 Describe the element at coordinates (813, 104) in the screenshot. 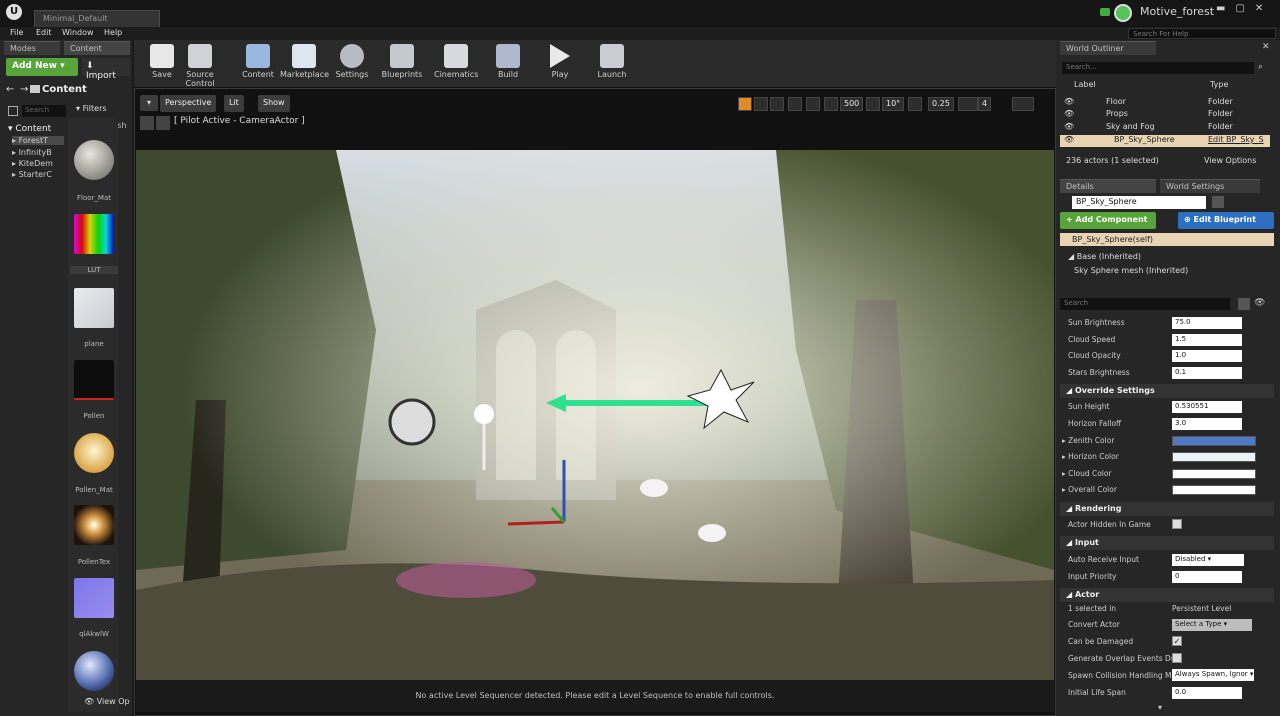

I see `surface-snap-icon` at that location.